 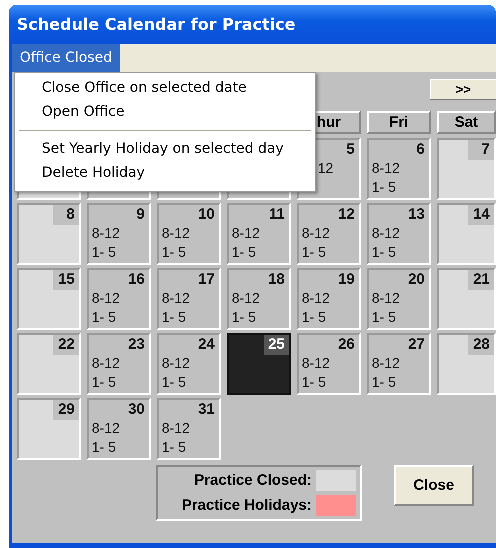 I want to click on day-cell: 10 8-12 1- 5, so click(x=189, y=234).